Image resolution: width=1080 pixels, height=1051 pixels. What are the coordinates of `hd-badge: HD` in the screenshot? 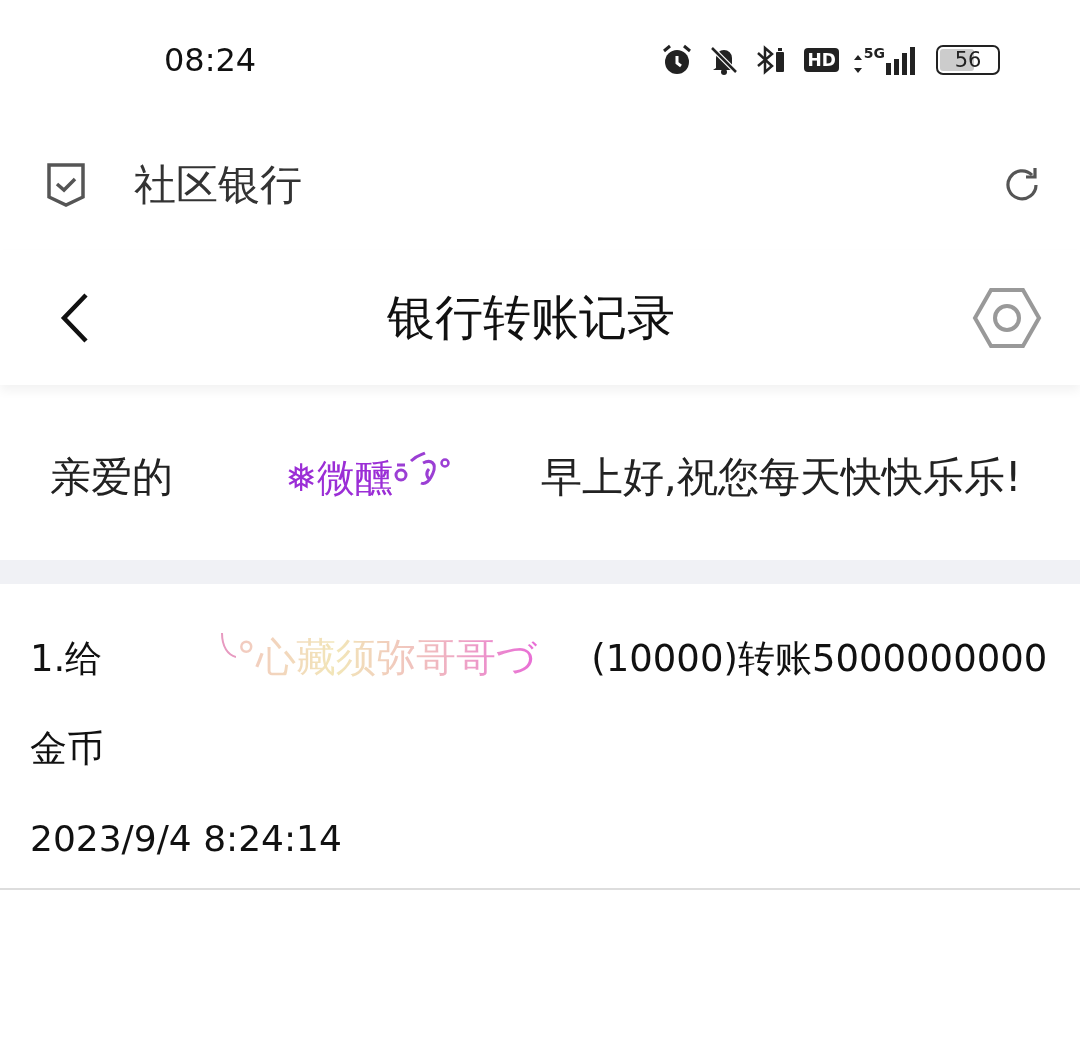 It's located at (821, 60).